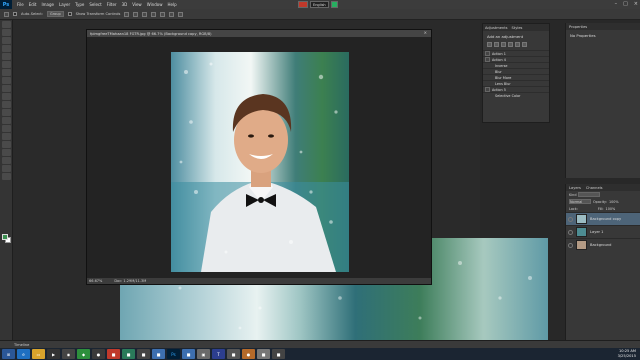 The height and width of the screenshot is (360, 640). I want to click on close-icon: ×, so click(636, 4).